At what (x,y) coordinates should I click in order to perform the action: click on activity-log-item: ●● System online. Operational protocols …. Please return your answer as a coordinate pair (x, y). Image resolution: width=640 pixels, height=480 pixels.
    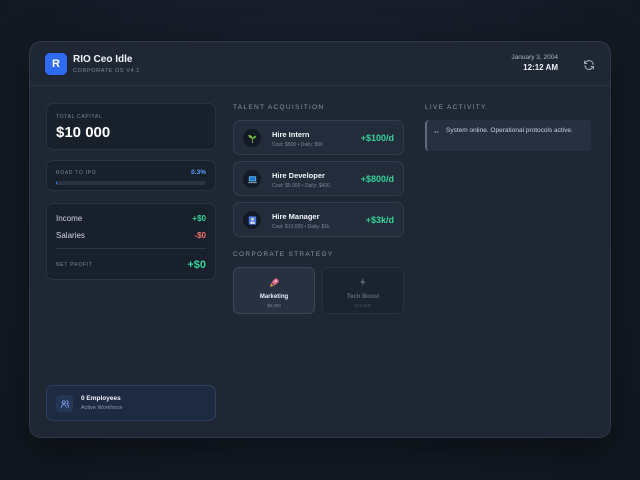
    Looking at the image, I should click on (508, 135).